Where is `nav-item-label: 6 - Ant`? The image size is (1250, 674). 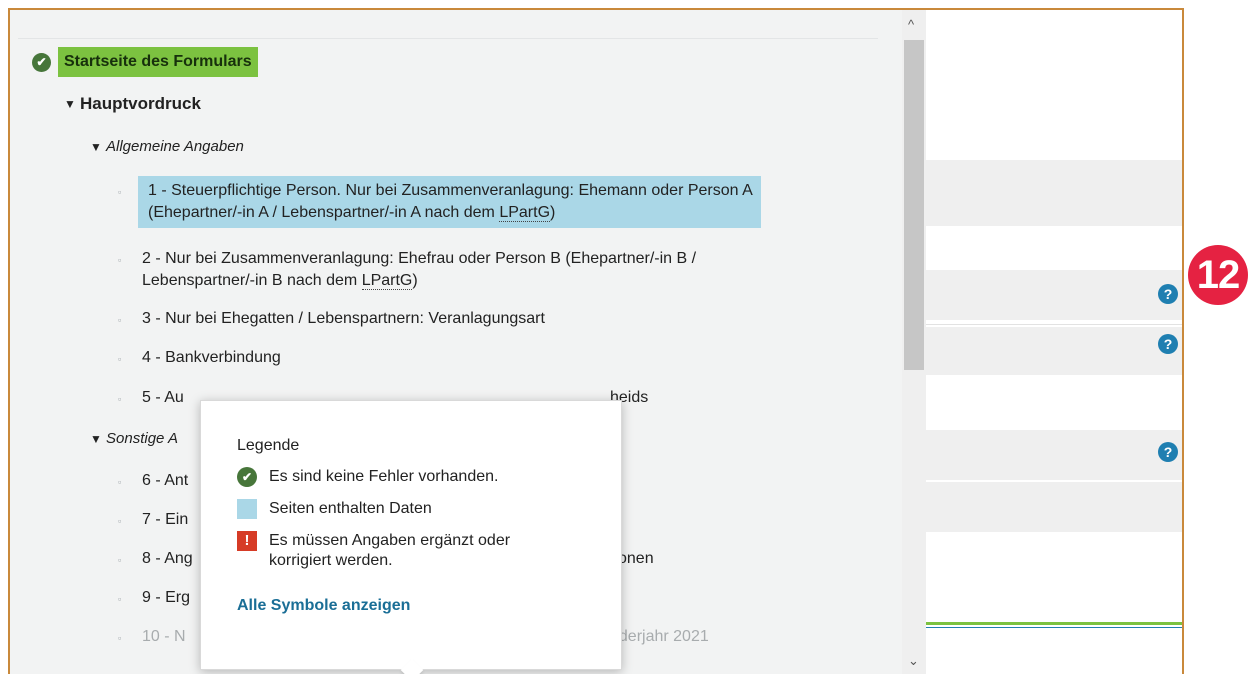 nav-item-label: 6 - Ant is located at coordinates (165, 480).